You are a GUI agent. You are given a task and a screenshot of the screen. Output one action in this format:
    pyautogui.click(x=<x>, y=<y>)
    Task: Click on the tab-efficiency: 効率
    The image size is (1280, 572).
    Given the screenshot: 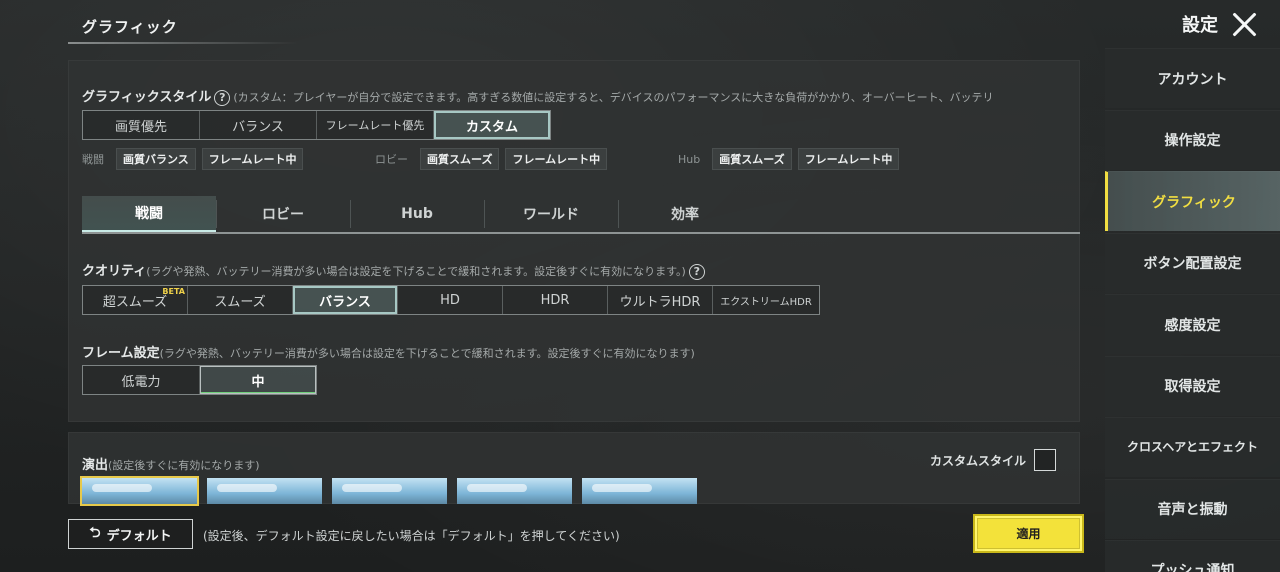 What is the action you would take?
    pyautogui.click(x=685, y=214)
    